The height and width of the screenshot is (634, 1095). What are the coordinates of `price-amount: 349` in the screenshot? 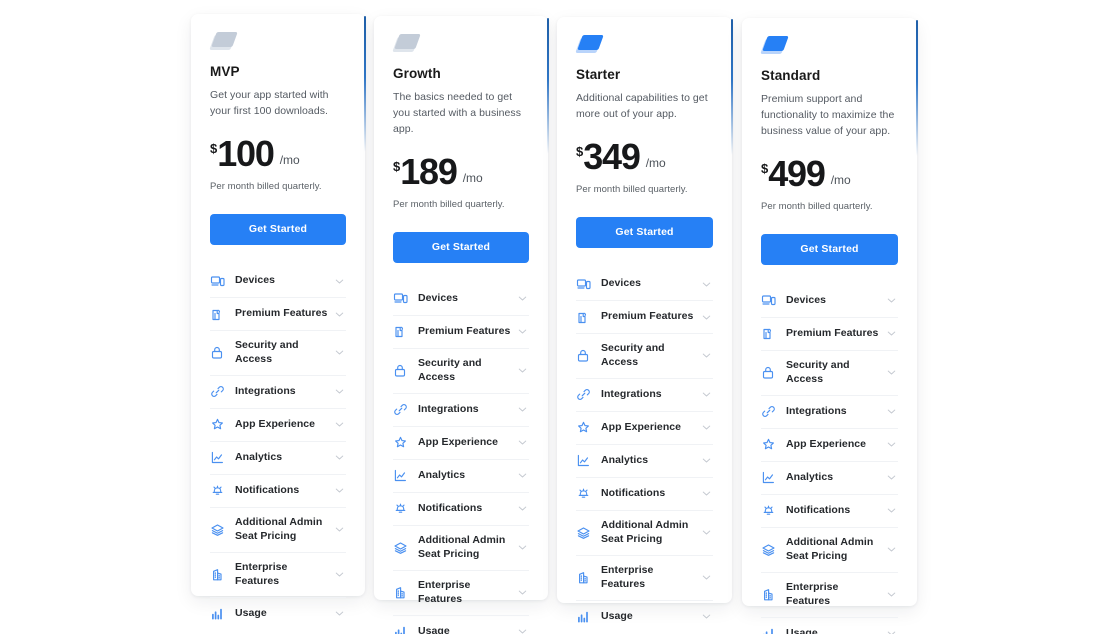 It's located at (612, 156).